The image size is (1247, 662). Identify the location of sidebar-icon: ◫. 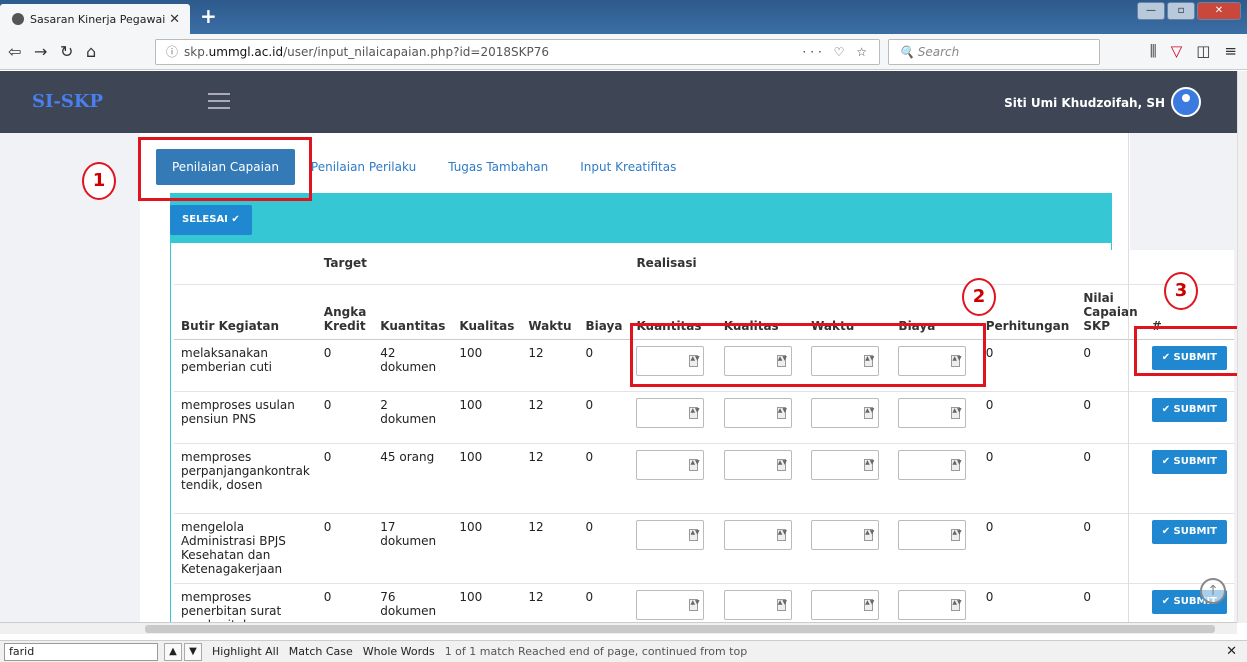
(1203, 51).